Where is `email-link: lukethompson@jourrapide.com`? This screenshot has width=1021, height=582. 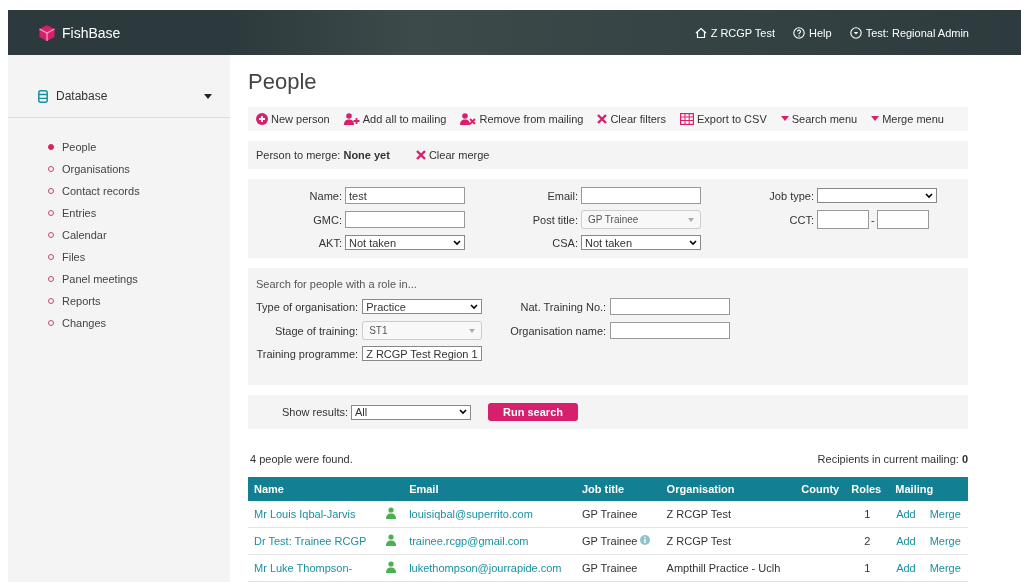
email-link: lukethompson@jourrapide.com is located at coordinates (485, 568).